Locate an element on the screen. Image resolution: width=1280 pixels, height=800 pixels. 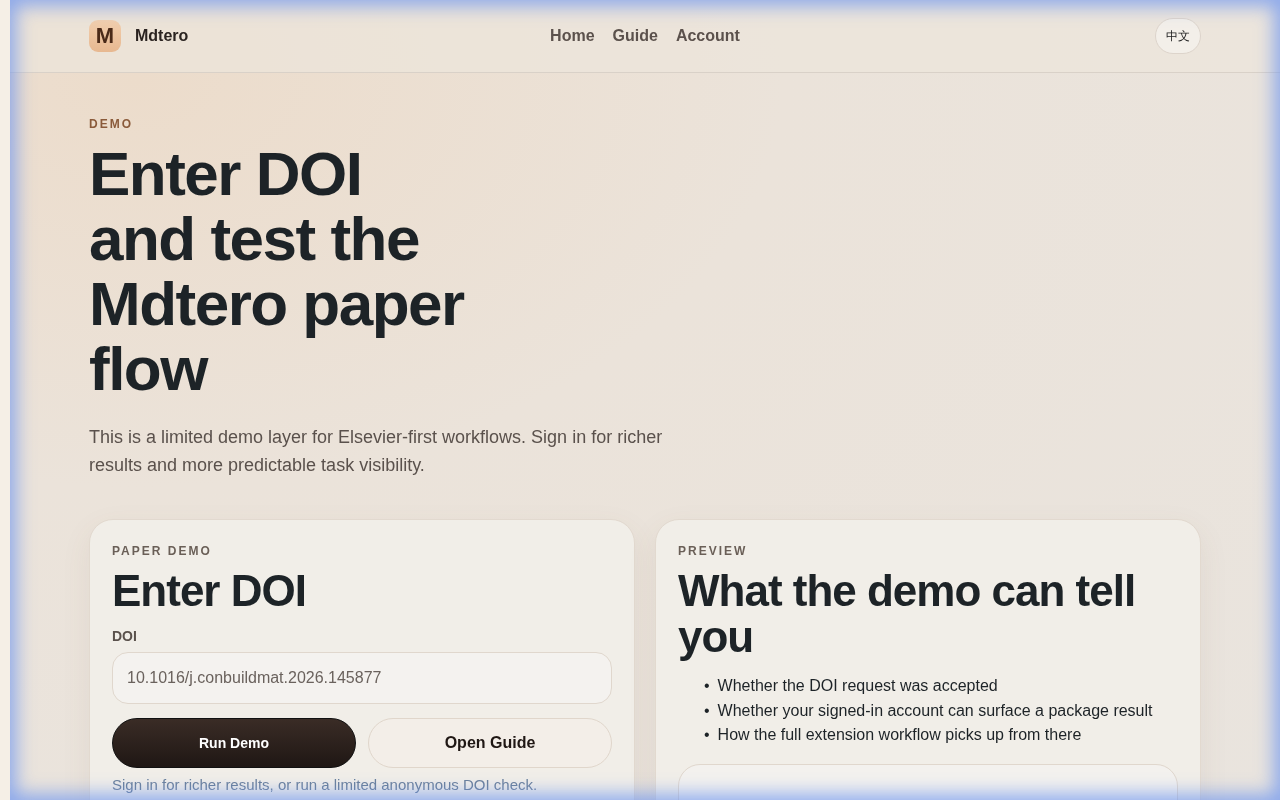
nav-link: Guide is located at coordinates (635, 36).